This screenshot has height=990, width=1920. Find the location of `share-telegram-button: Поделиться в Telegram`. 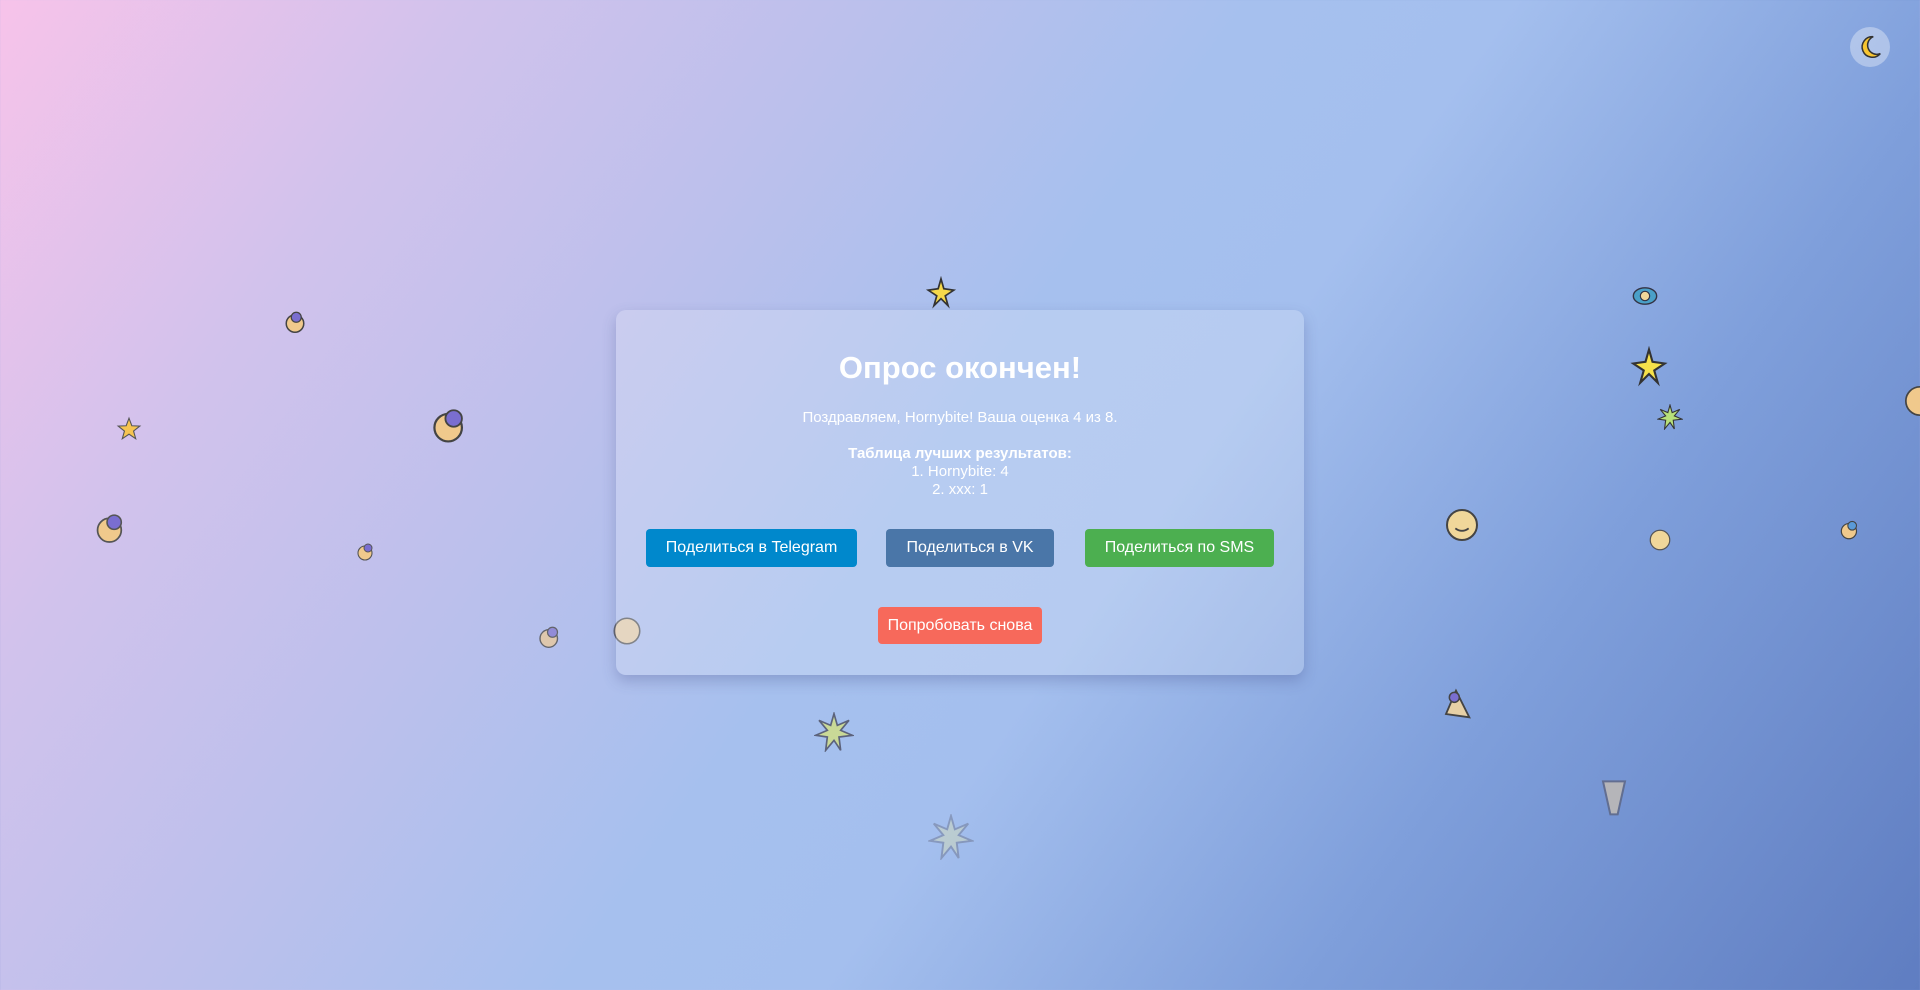

share-telegram-button: Поделиться в Telegram is located at coordinates (751, 548).